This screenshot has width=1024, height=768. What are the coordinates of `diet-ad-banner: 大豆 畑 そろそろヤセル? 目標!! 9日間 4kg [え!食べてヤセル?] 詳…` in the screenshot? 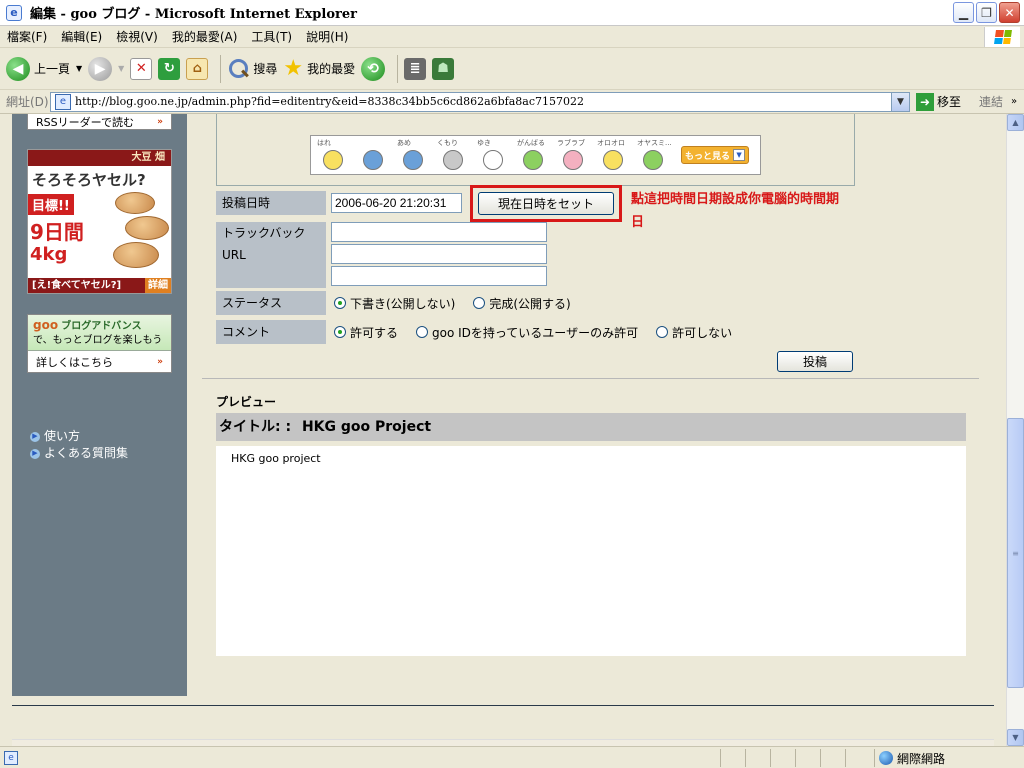 It's located at (99, 221).